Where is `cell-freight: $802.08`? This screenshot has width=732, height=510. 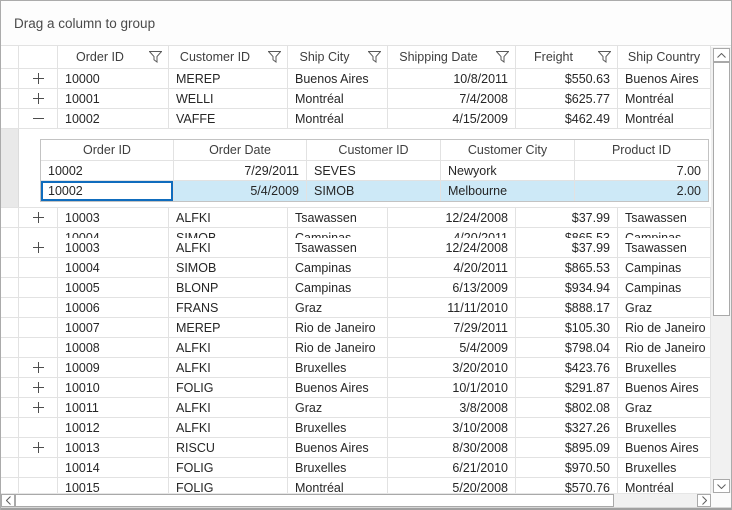 cell-freight: $802.08 is located at coordinates (567, 408).